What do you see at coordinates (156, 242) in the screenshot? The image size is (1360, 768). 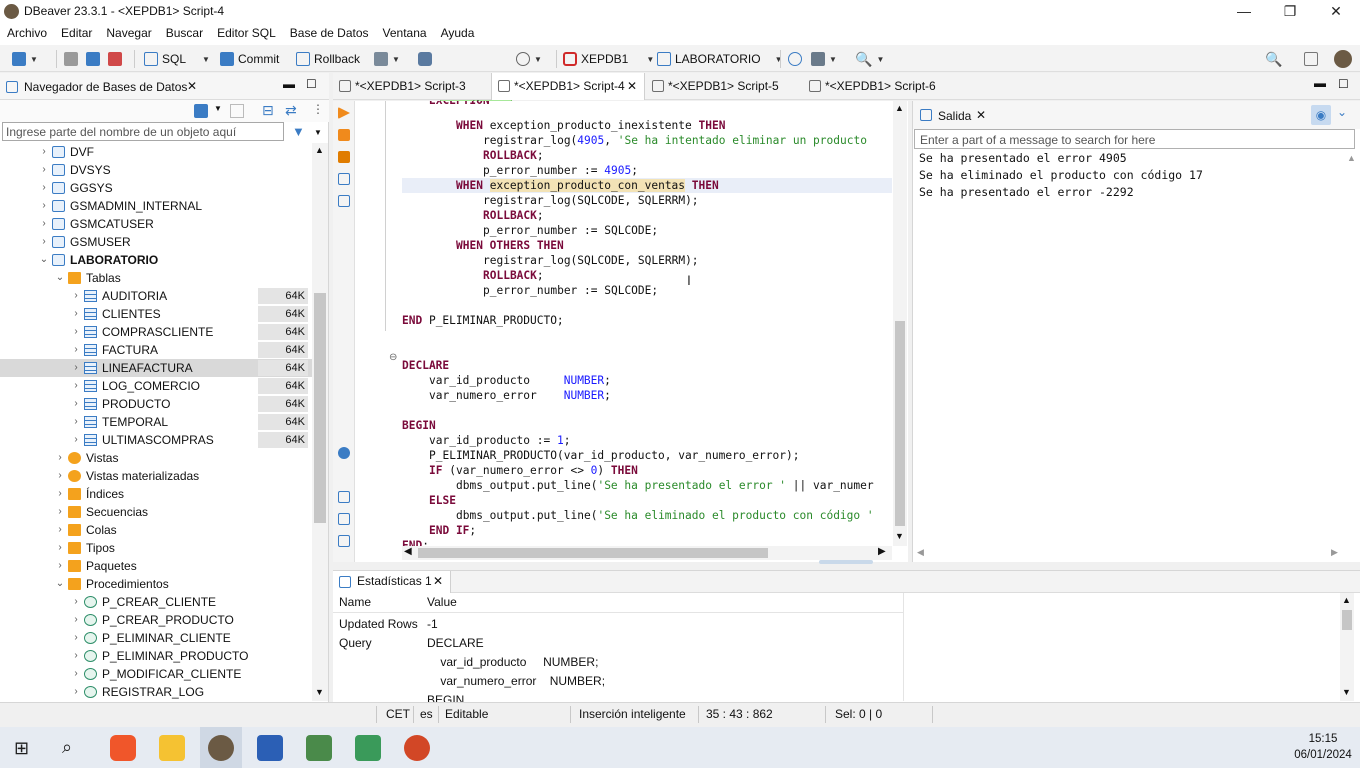 I see `tree-item: › GSMUSER` at bounding box center [156, 242].